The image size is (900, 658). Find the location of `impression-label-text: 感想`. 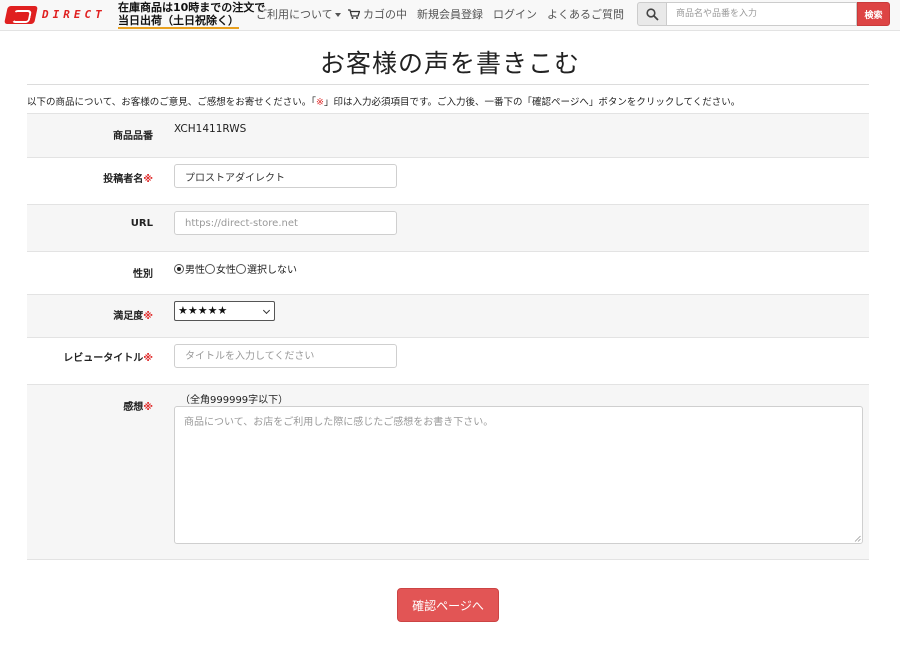

impression-label-text: 感想 is located at coordinates (133, 407).